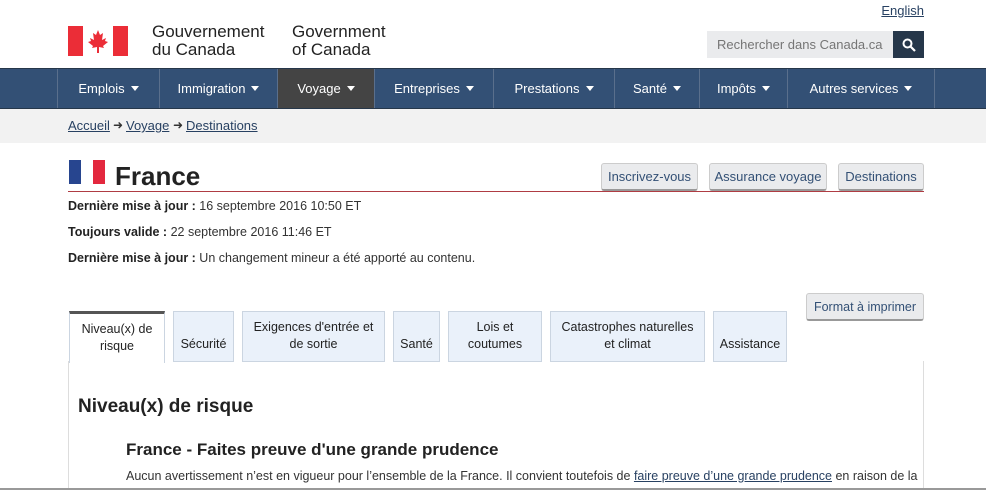 The width and height of the screenshot is (986, 490). I want to click on menu-item-immigration: Immigration, so click(219, 88).